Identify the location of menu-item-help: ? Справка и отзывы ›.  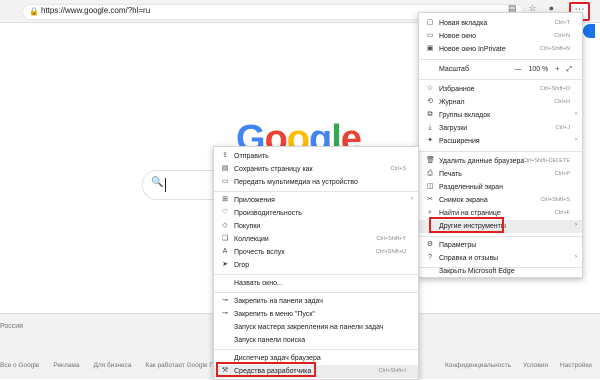
(500, 258).